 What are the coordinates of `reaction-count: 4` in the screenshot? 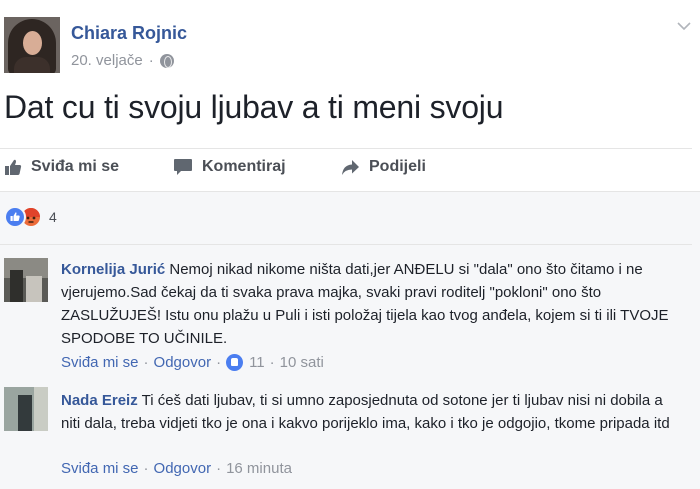 It's located at (53, 217).